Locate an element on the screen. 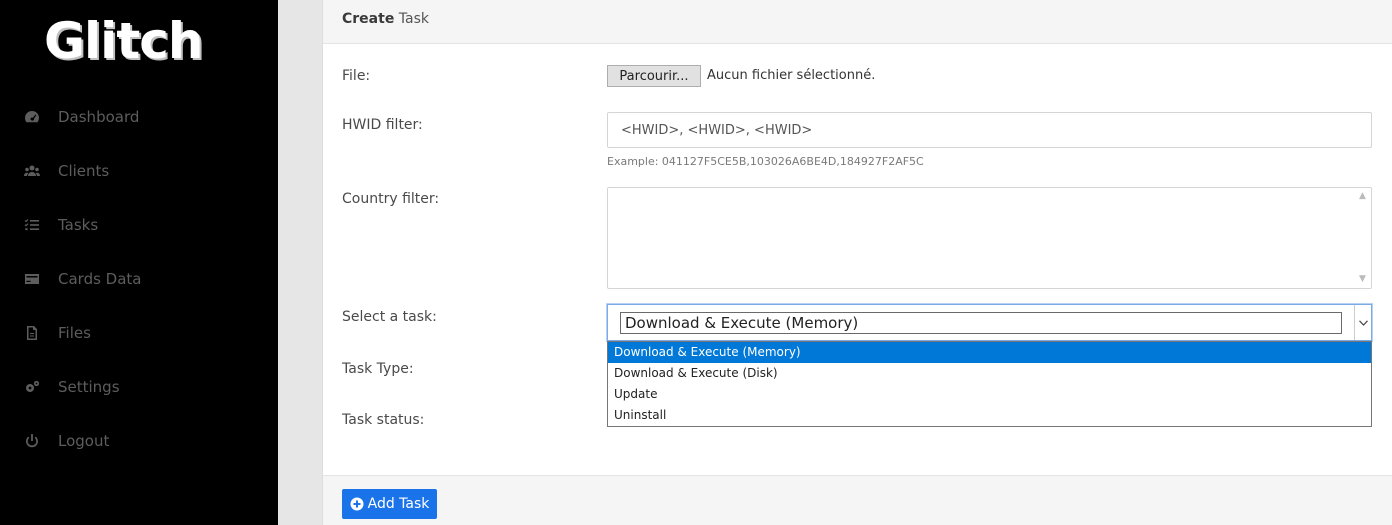 This screenshot has height=525, width=1392. task-option: Uninstall is located at coordinates (989, 415).